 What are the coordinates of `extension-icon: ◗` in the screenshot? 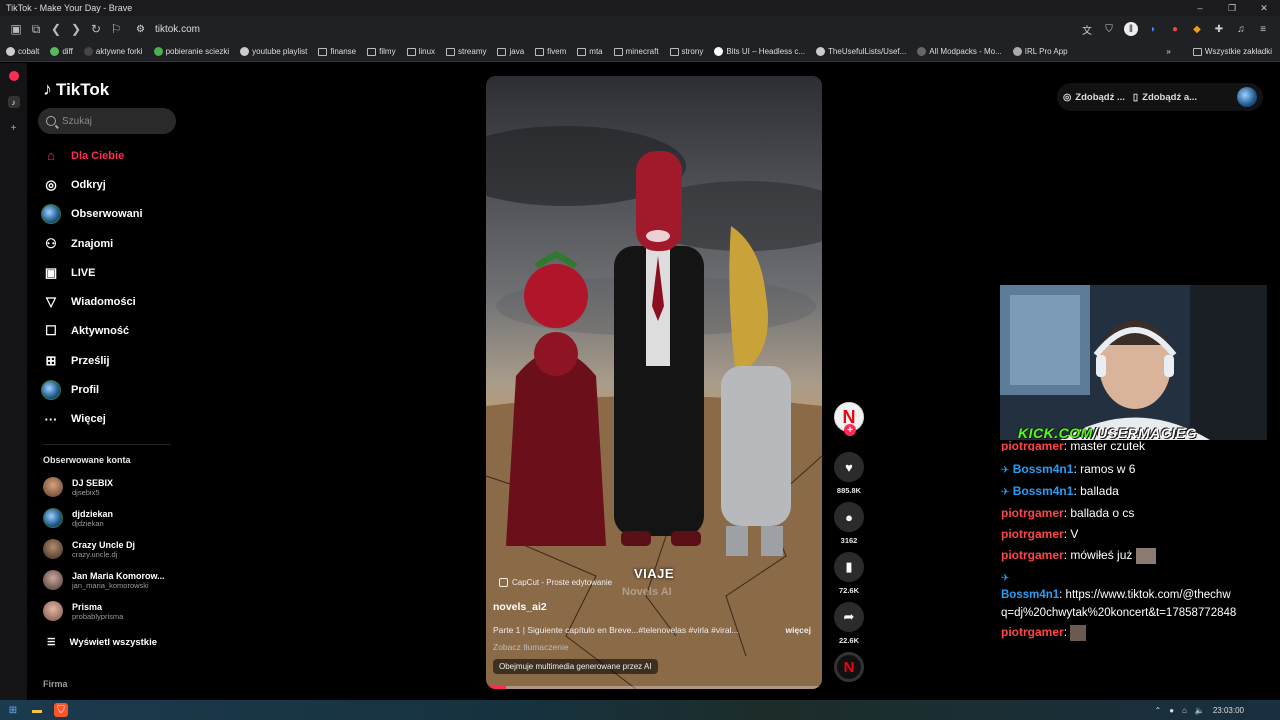 It's located at (1153, 29).